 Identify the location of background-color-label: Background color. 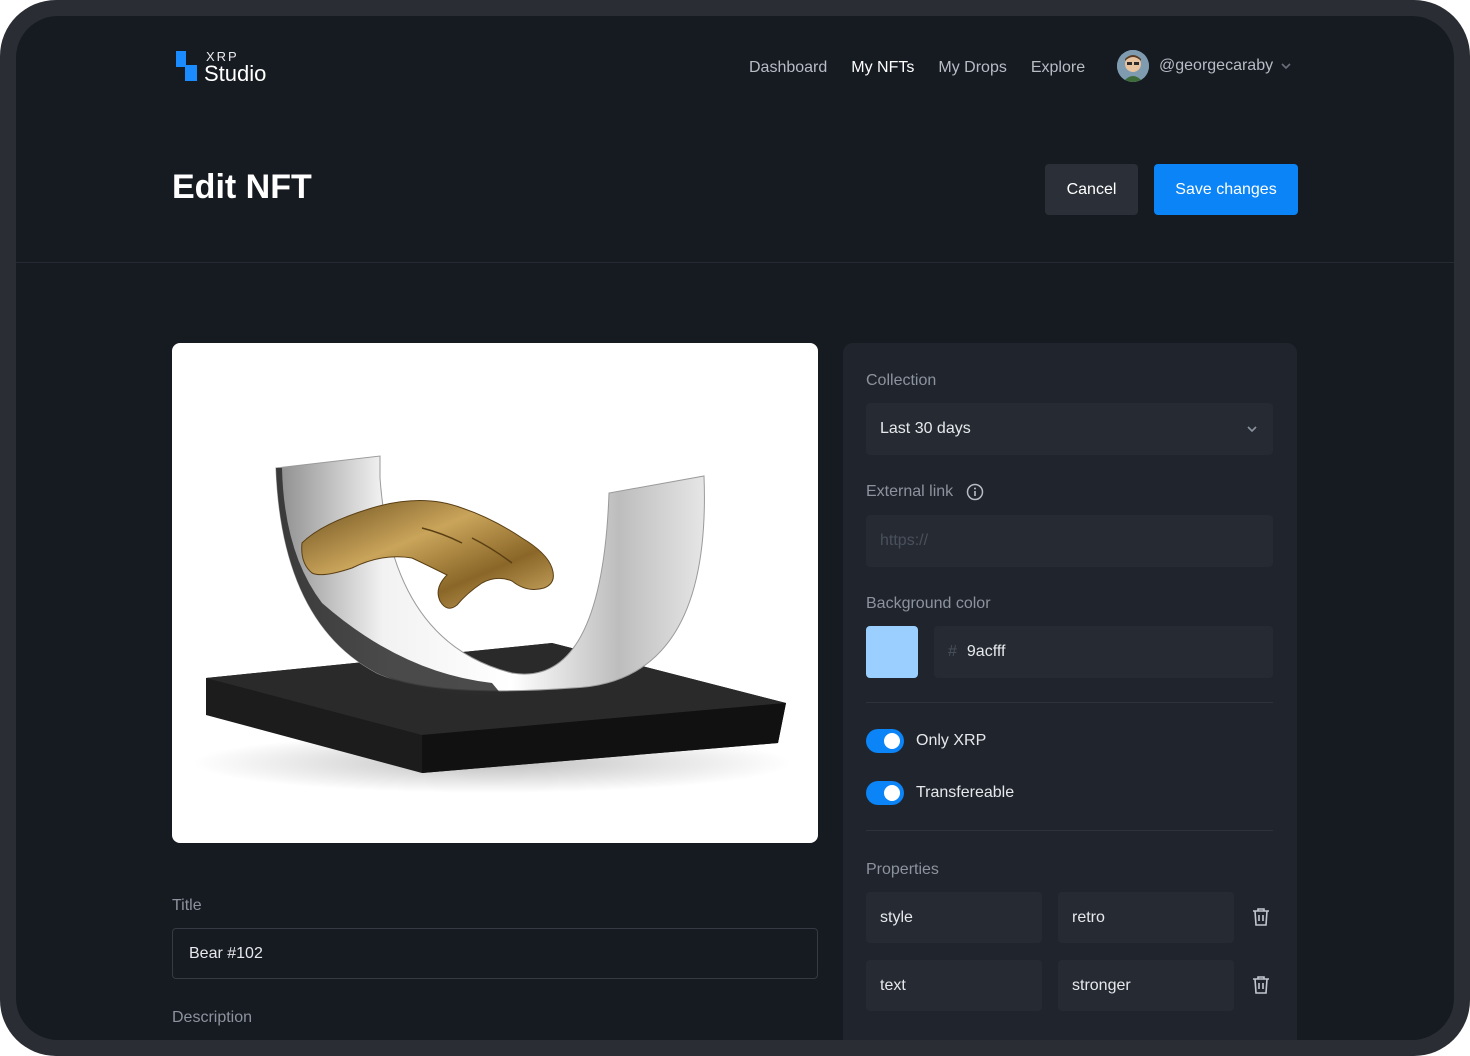
(928, 603).